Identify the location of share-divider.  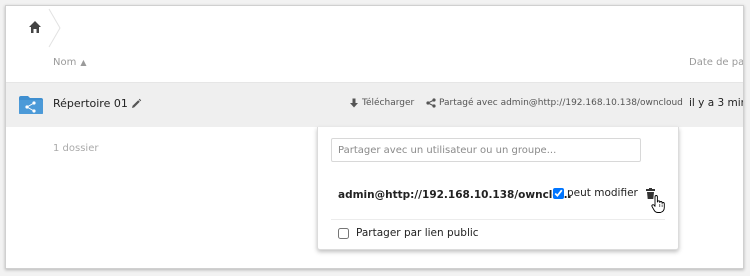
(498, 219).